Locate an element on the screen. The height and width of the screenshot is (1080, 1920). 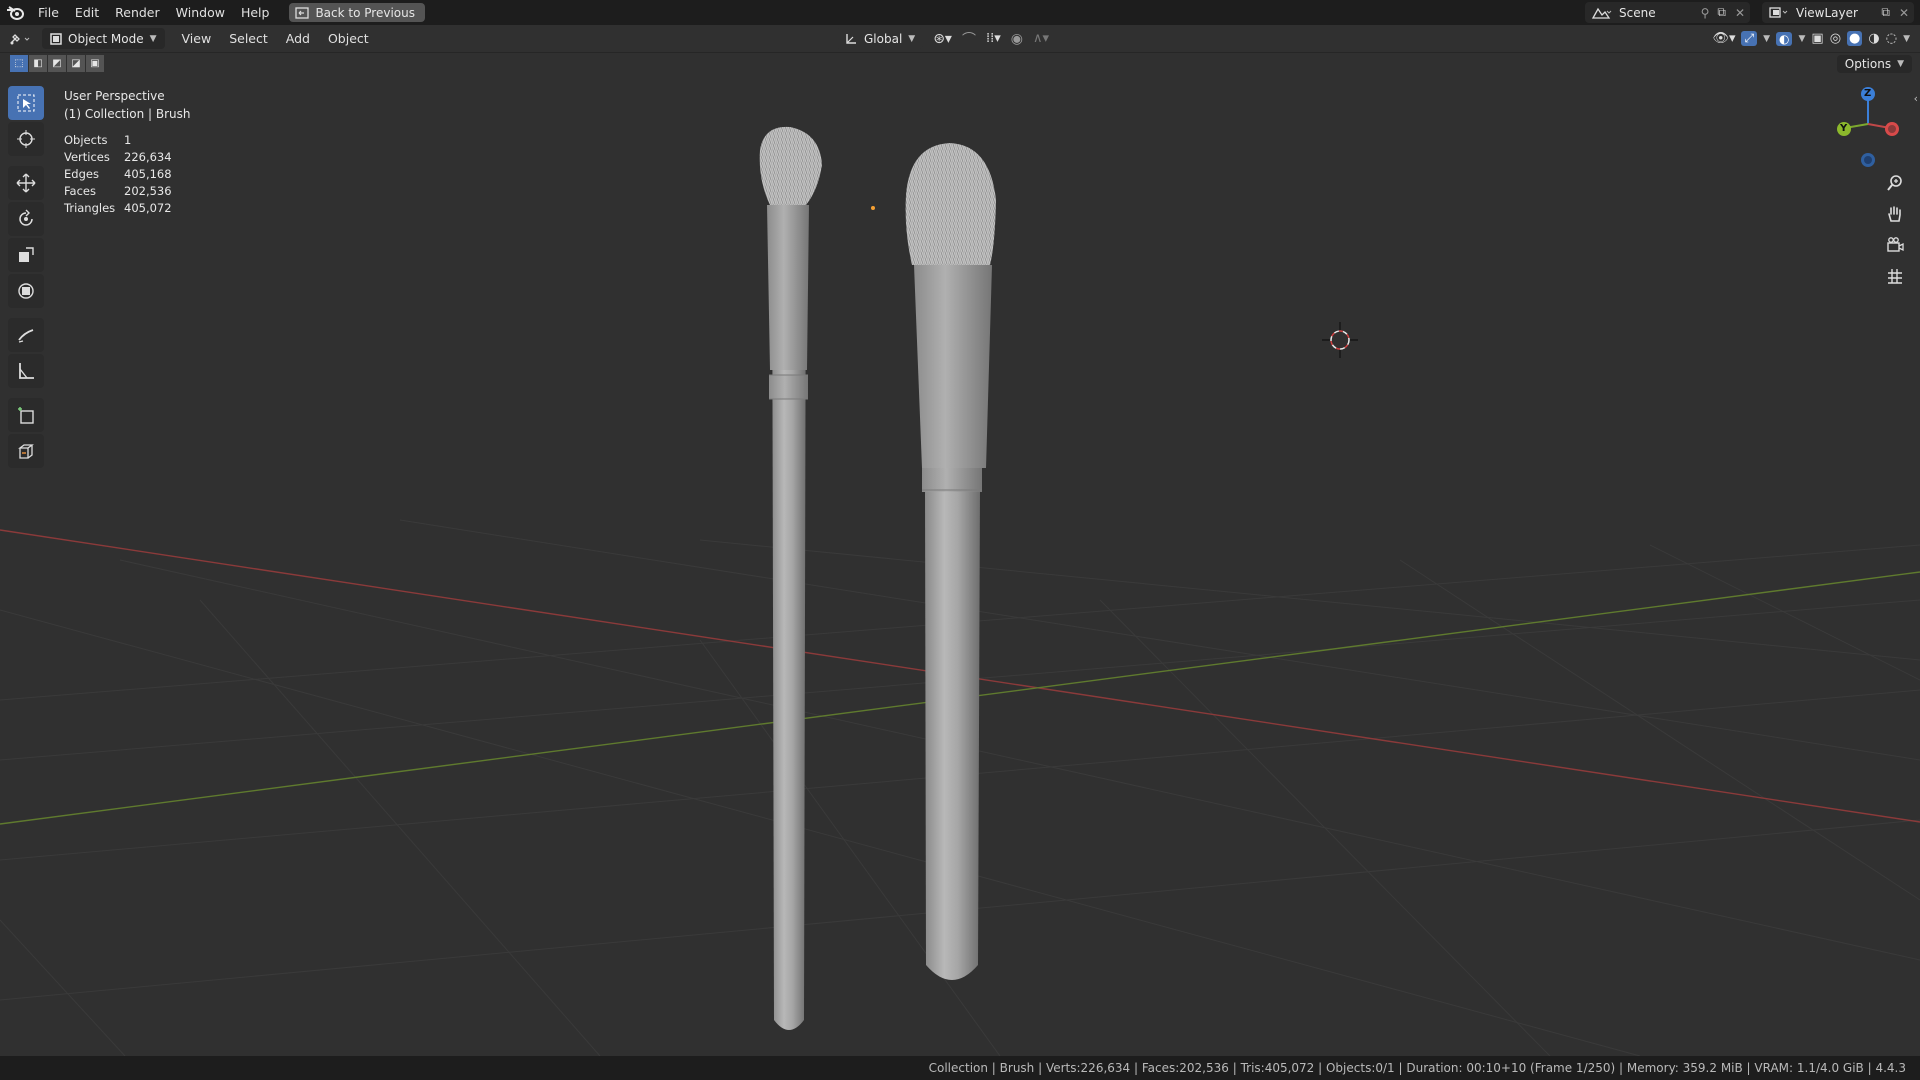
xray-toggle-icon: ▣ is located at coordinates (1817, 38).